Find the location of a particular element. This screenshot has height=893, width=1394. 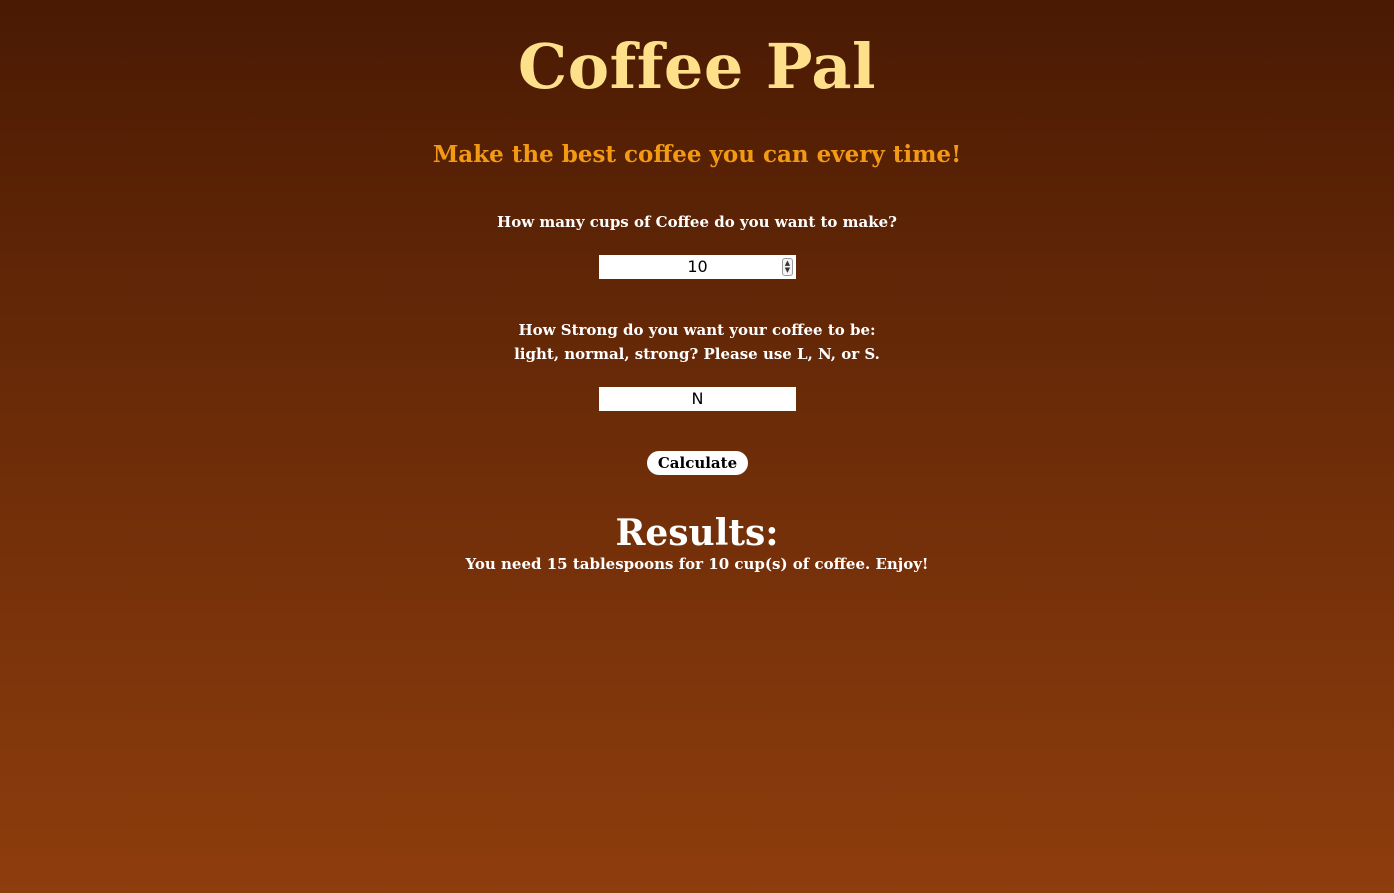

cups-spinner: ▲ ▼ is located at coordinates (787, 267).